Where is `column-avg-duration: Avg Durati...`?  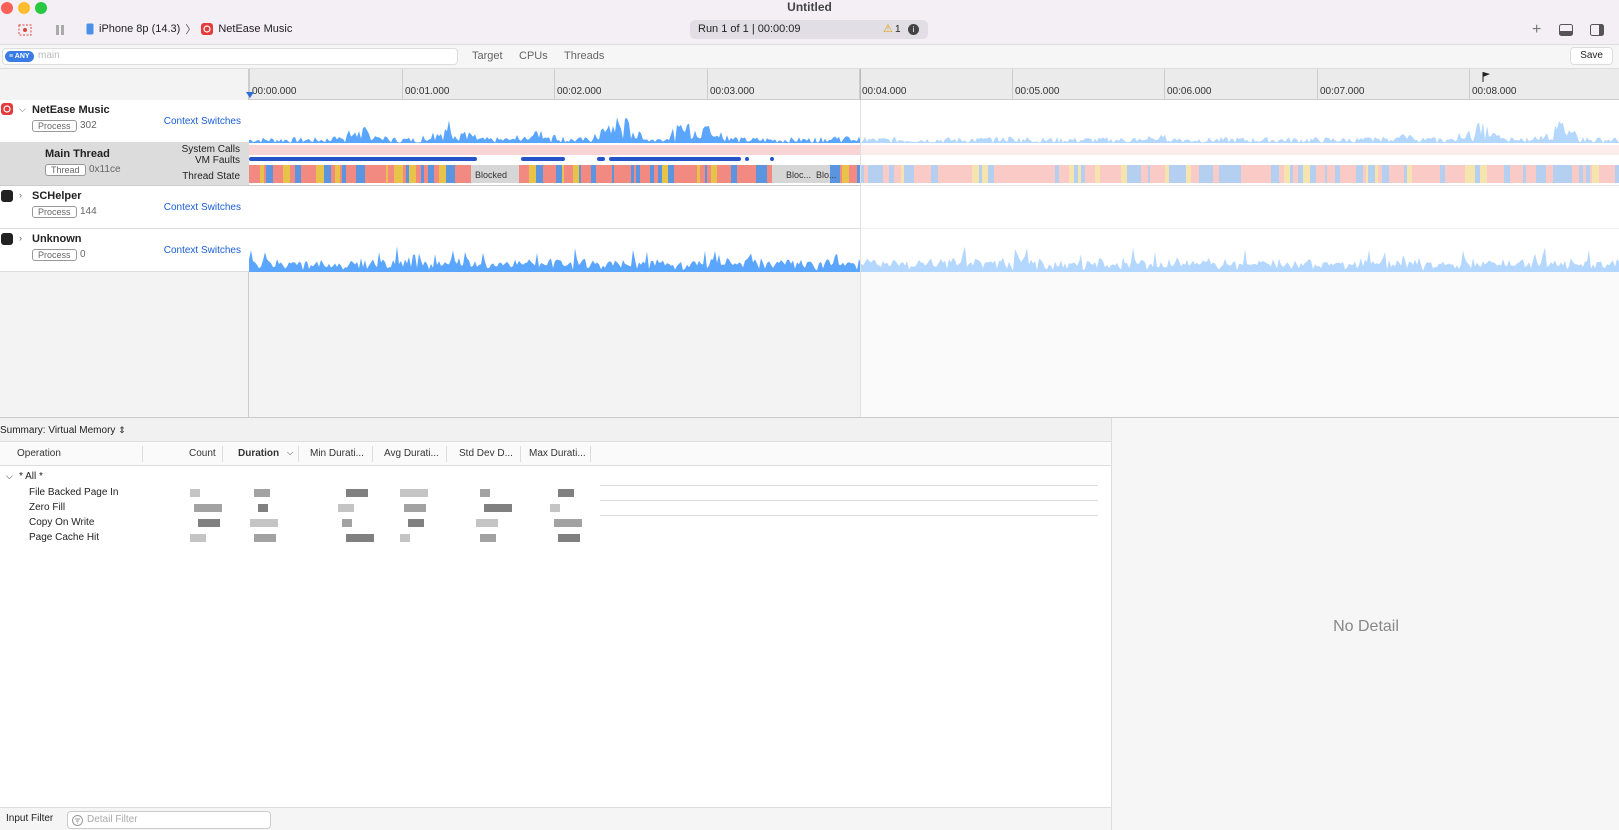 column-avg-duration: Avg Durati... is located at coordinates (411, 453).